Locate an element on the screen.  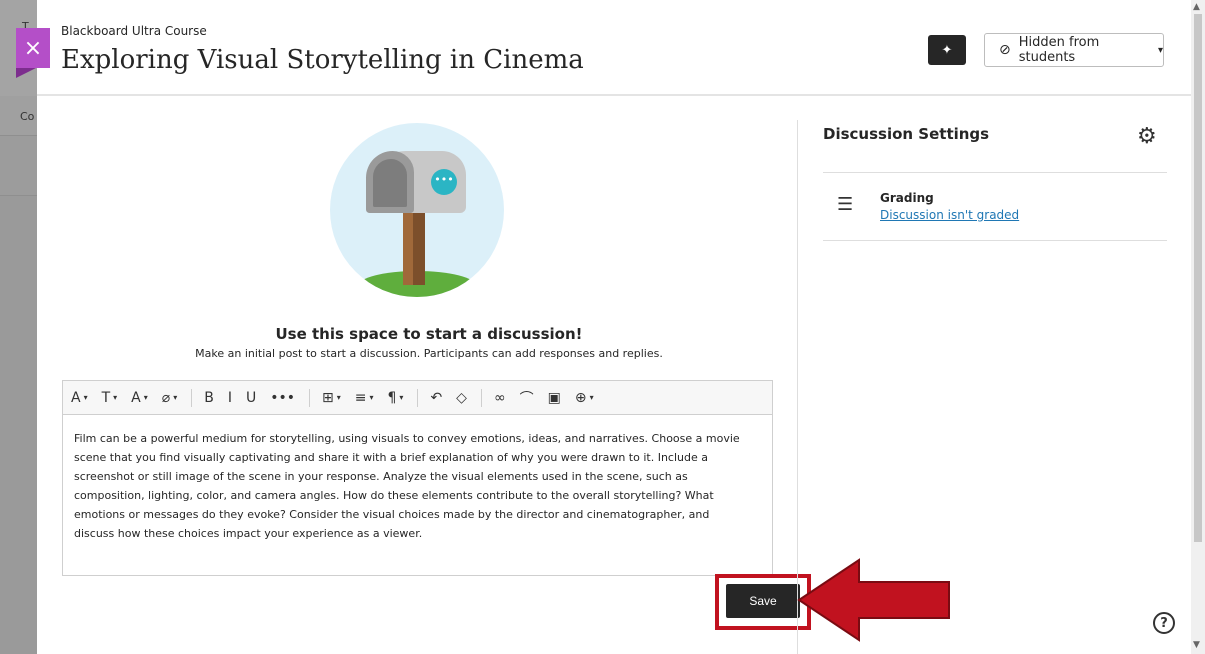
background-course-page: T Co is located at coordinates (20, 327).